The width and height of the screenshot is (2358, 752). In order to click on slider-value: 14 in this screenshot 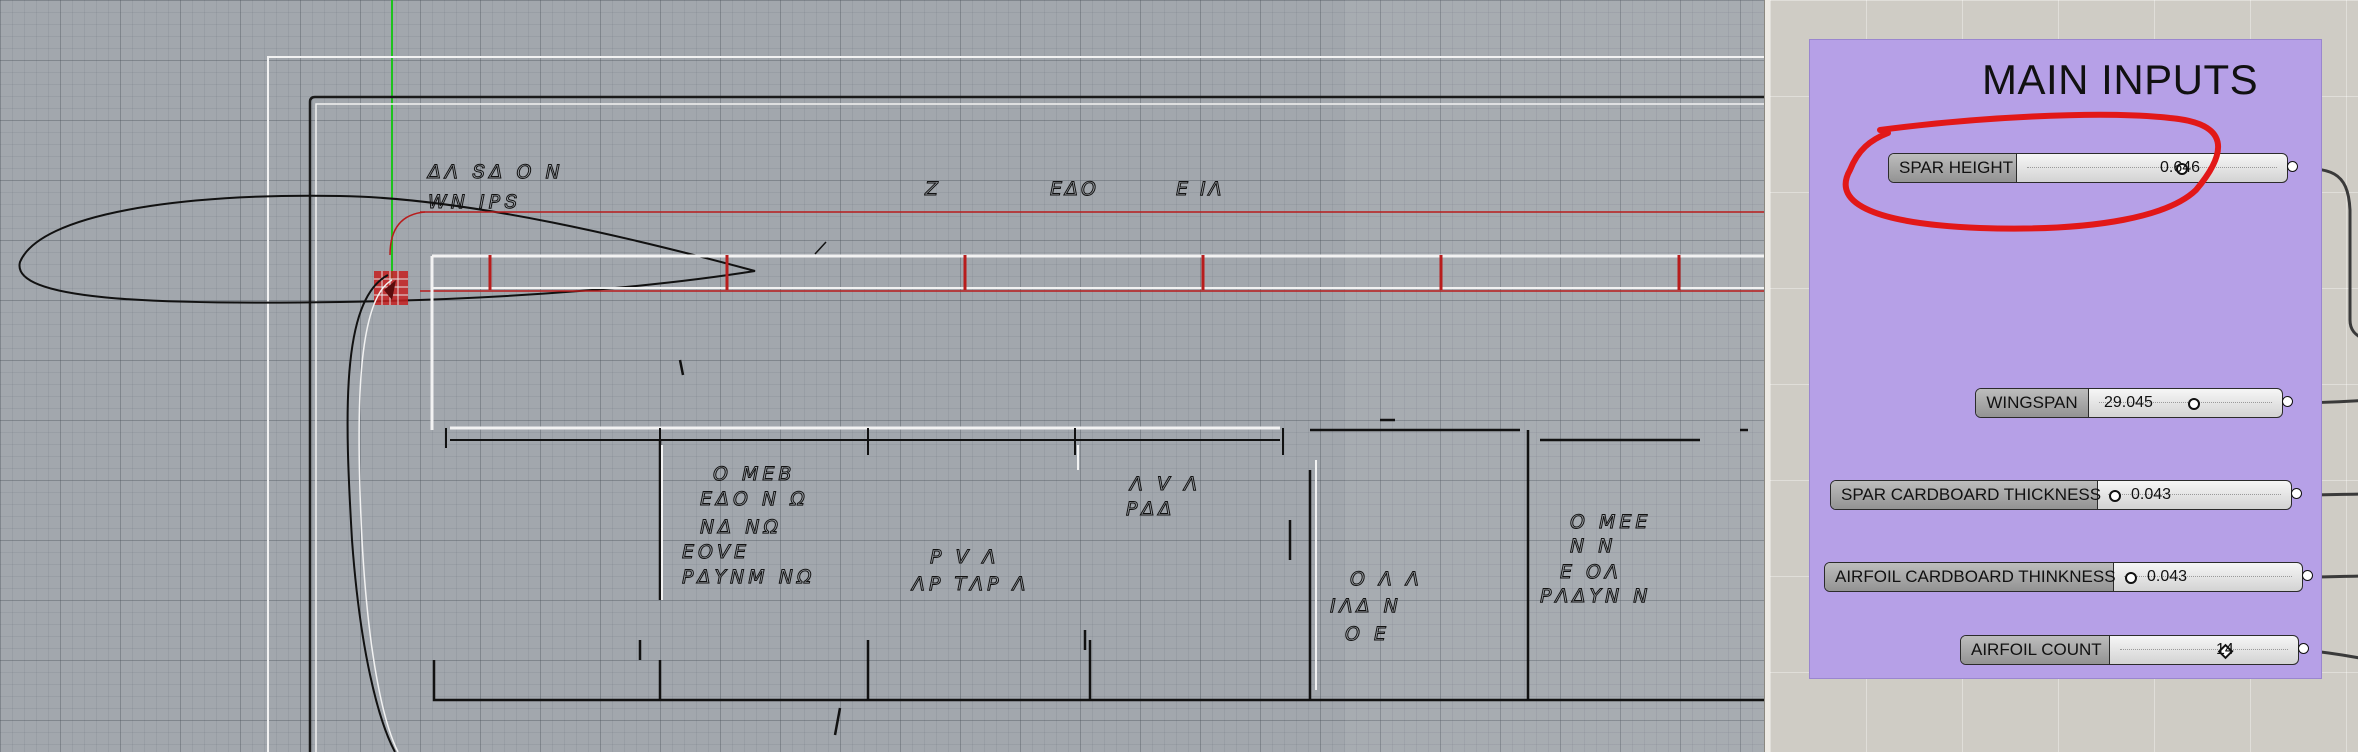, I will do `click(2225, 649)`.